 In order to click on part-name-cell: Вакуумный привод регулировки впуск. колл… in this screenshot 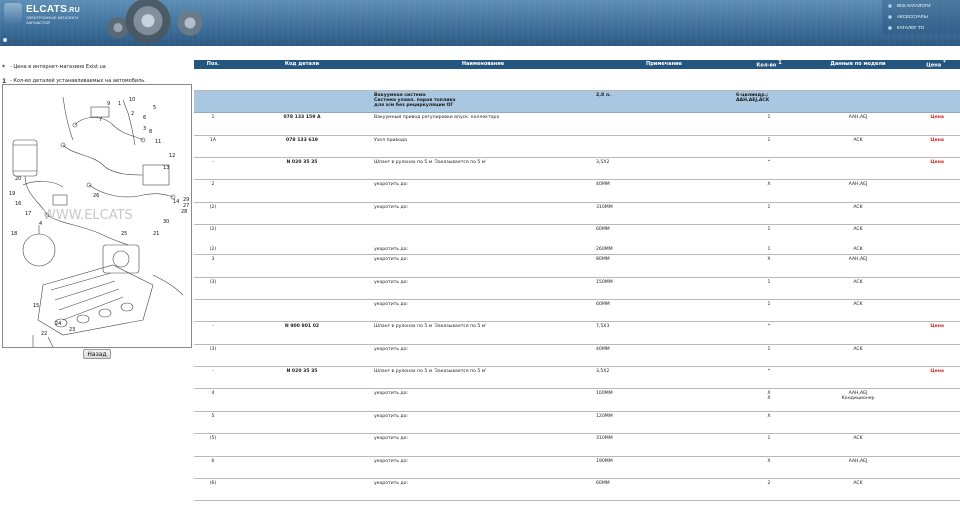, I will do `click(483, 124)`.